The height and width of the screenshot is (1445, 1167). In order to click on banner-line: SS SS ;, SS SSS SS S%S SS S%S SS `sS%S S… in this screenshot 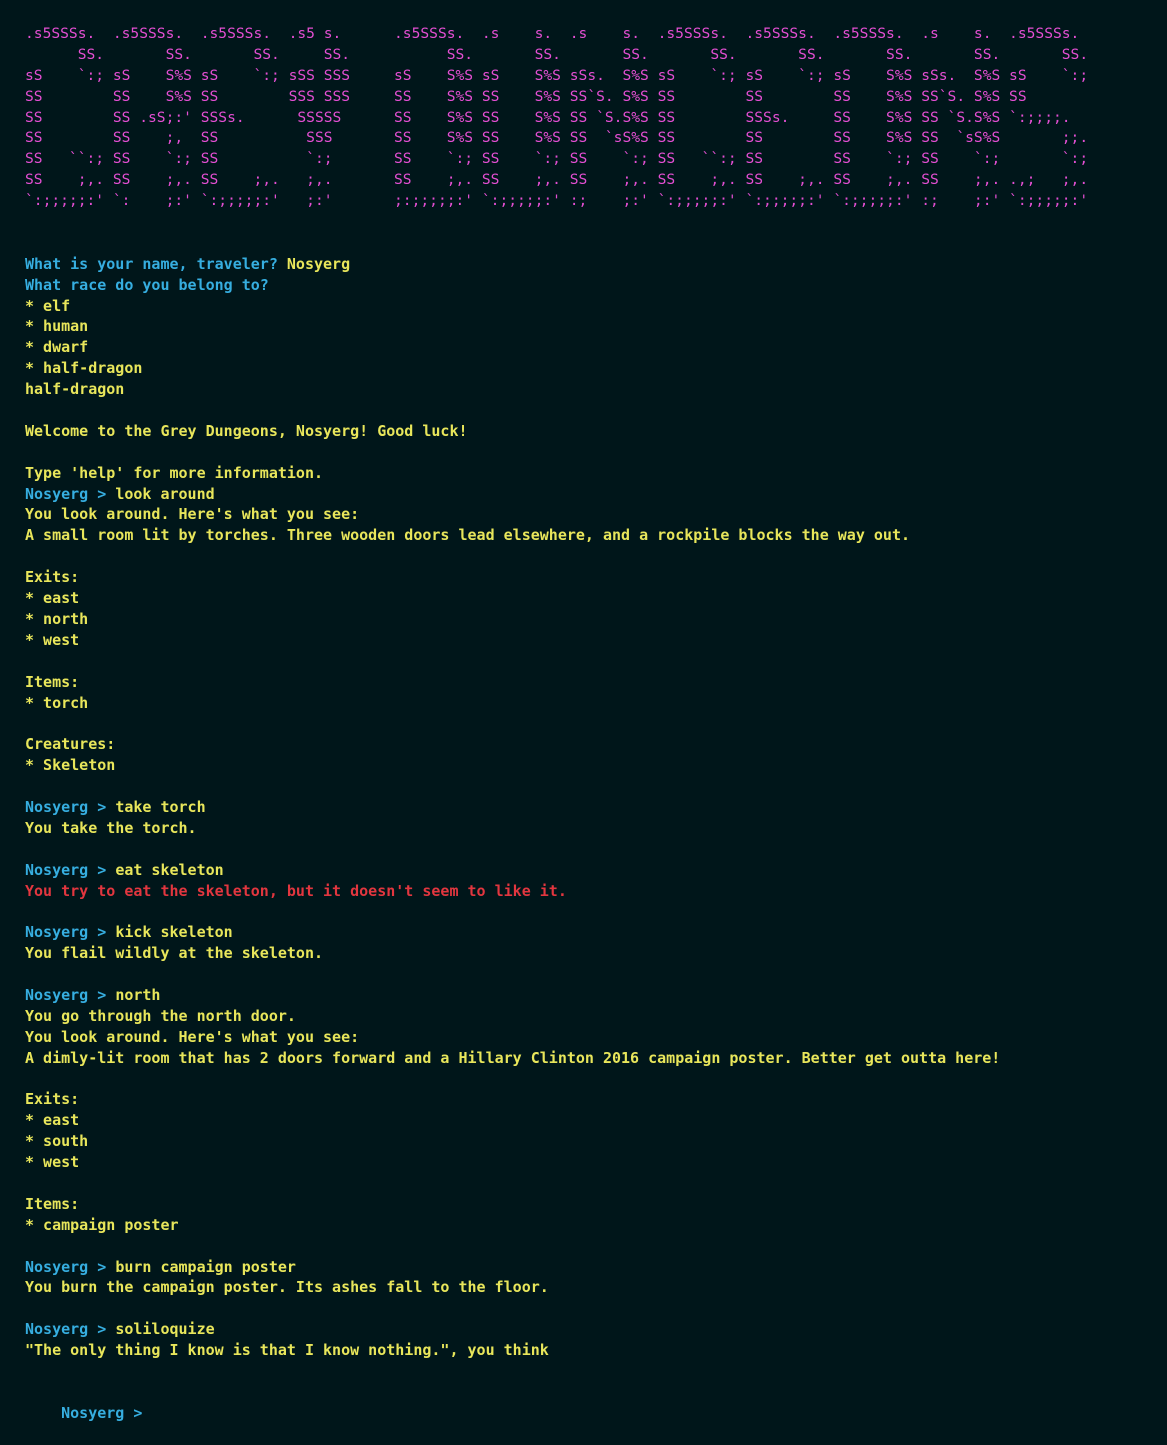, I will do `click(557, 138)`.